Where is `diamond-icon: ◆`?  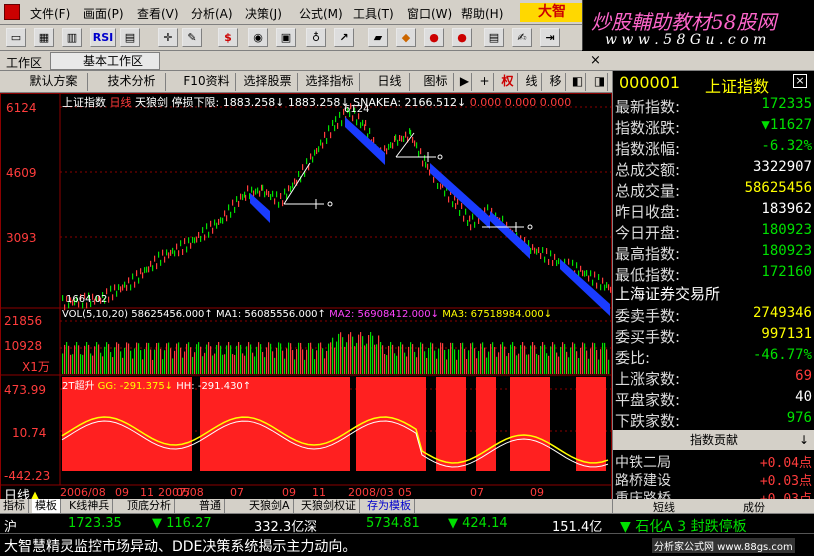
diamond-icon: ◆ is located at coordinates (406, 37).